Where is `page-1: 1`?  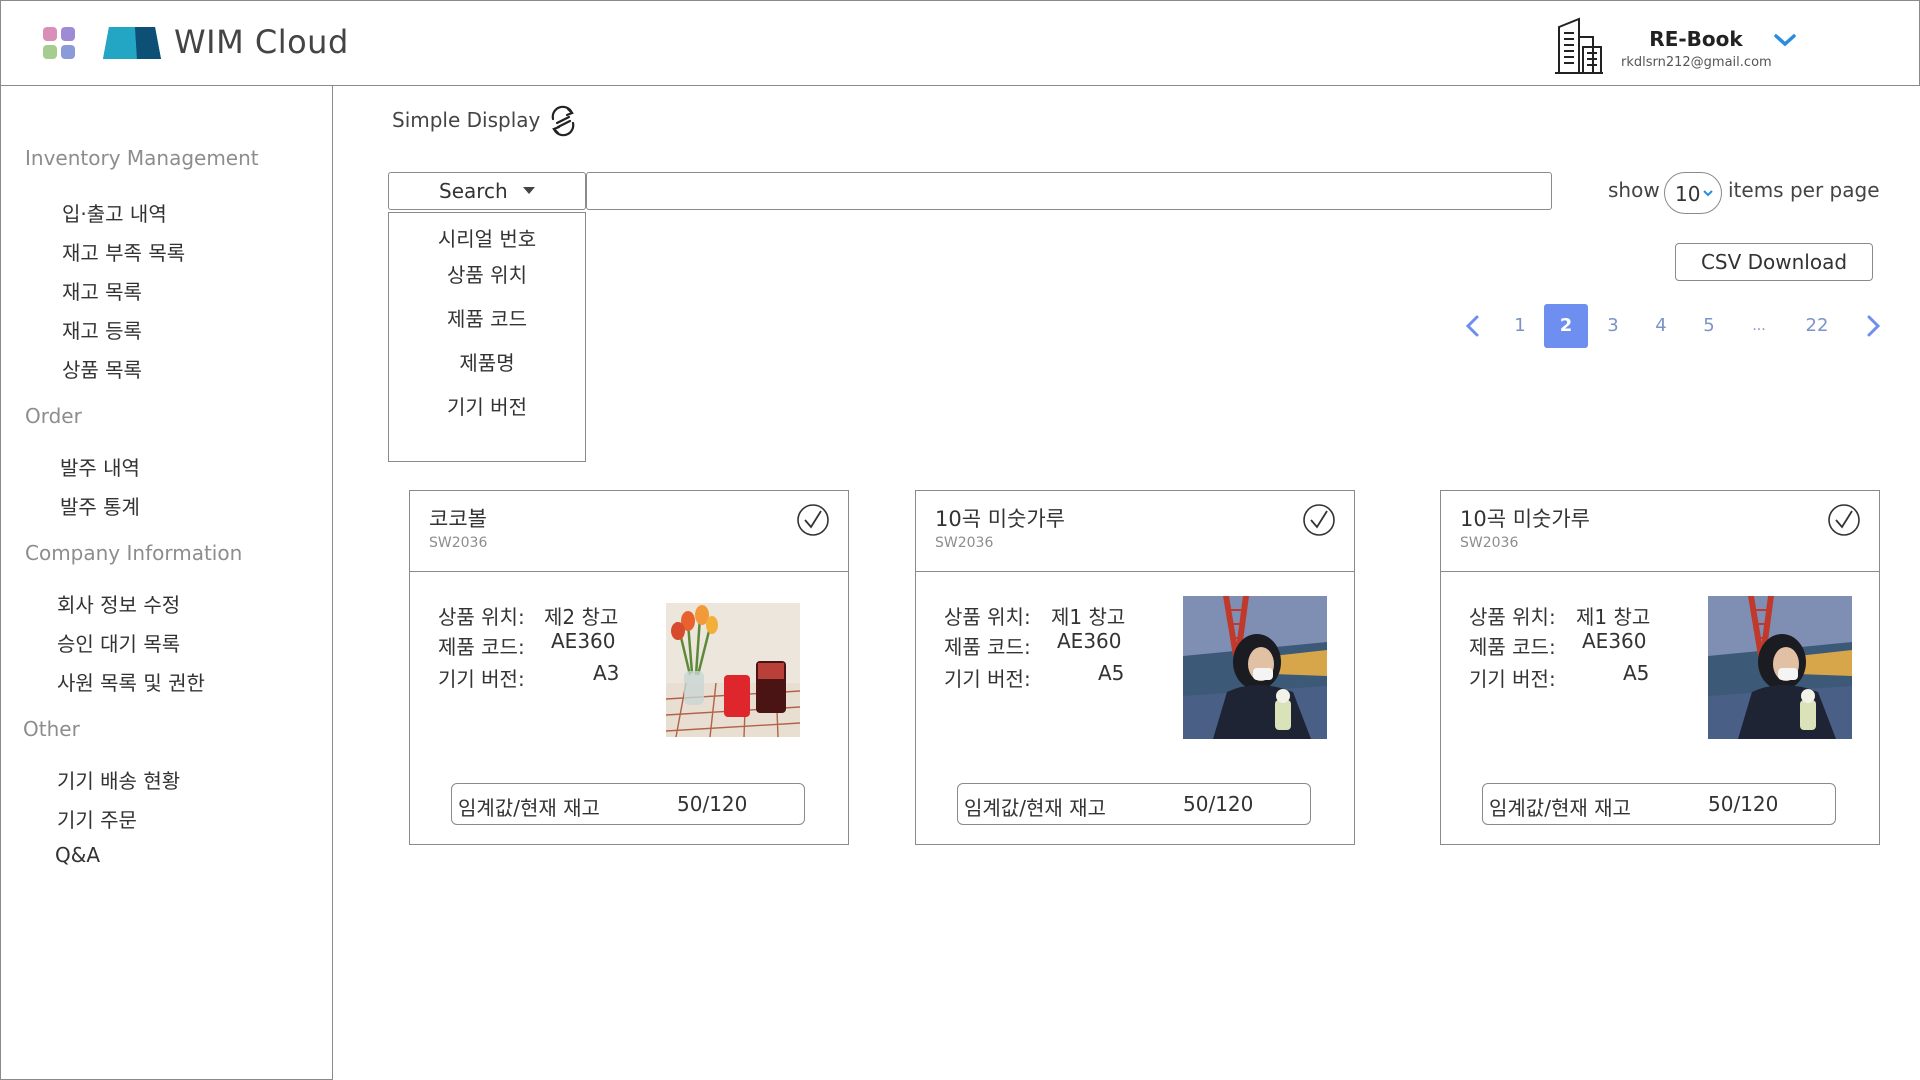 page-1: 1 is located at coordinates (1520, 326).